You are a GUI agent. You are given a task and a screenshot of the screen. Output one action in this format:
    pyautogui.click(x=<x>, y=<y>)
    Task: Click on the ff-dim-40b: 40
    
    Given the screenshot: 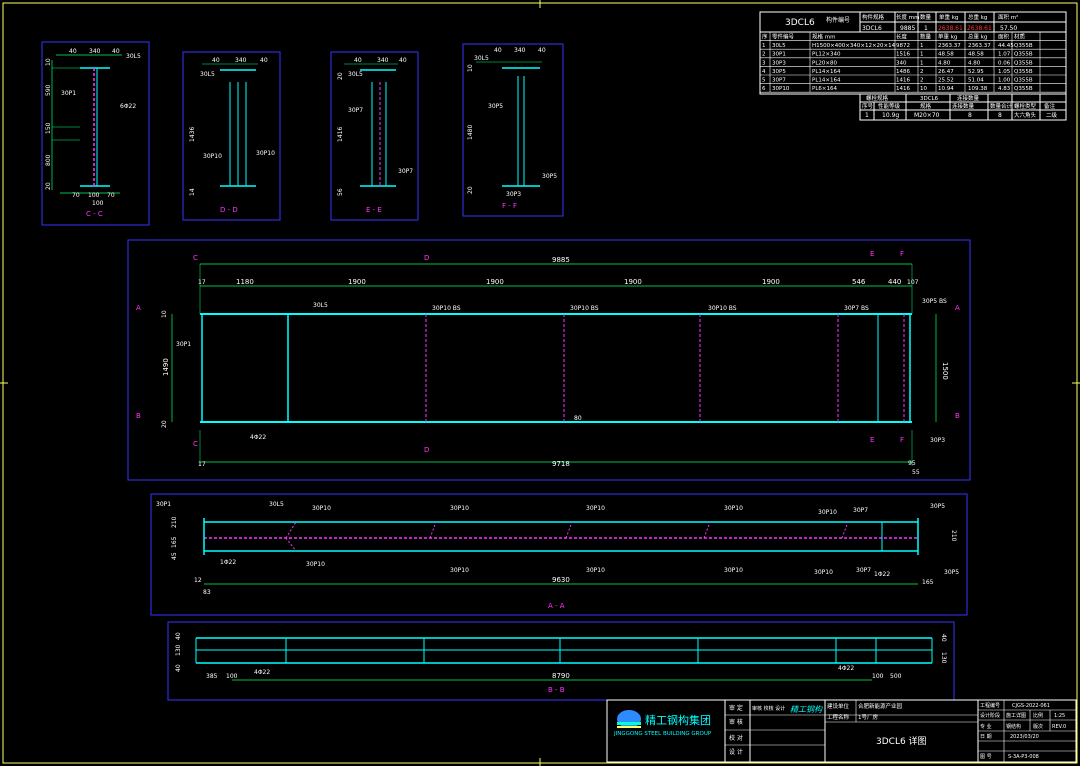 What is the action you would take?
    pyautogui.click(x=542, y=50)
    